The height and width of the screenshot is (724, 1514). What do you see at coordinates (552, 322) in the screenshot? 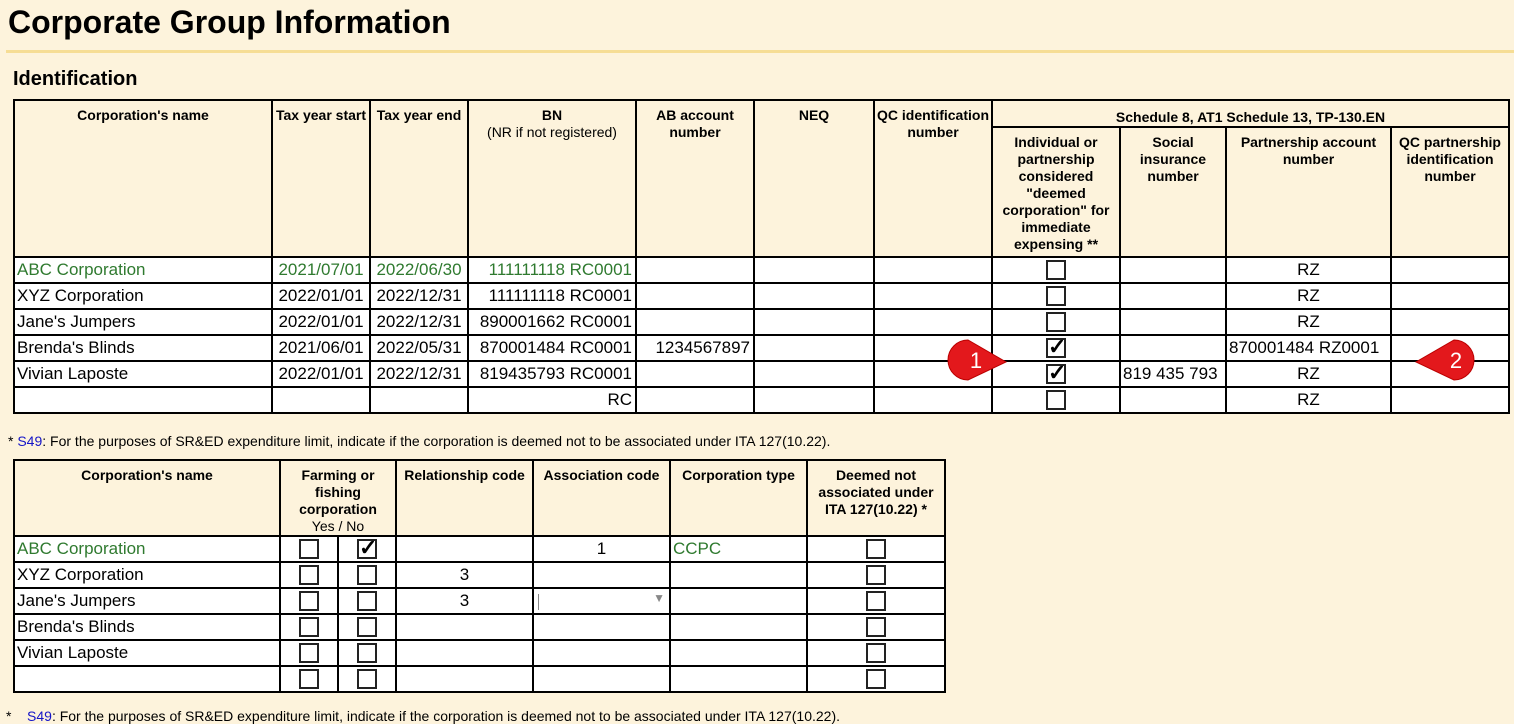
I see `bn-cell: 890001662 RC0001` at bounding box center [552, 322].